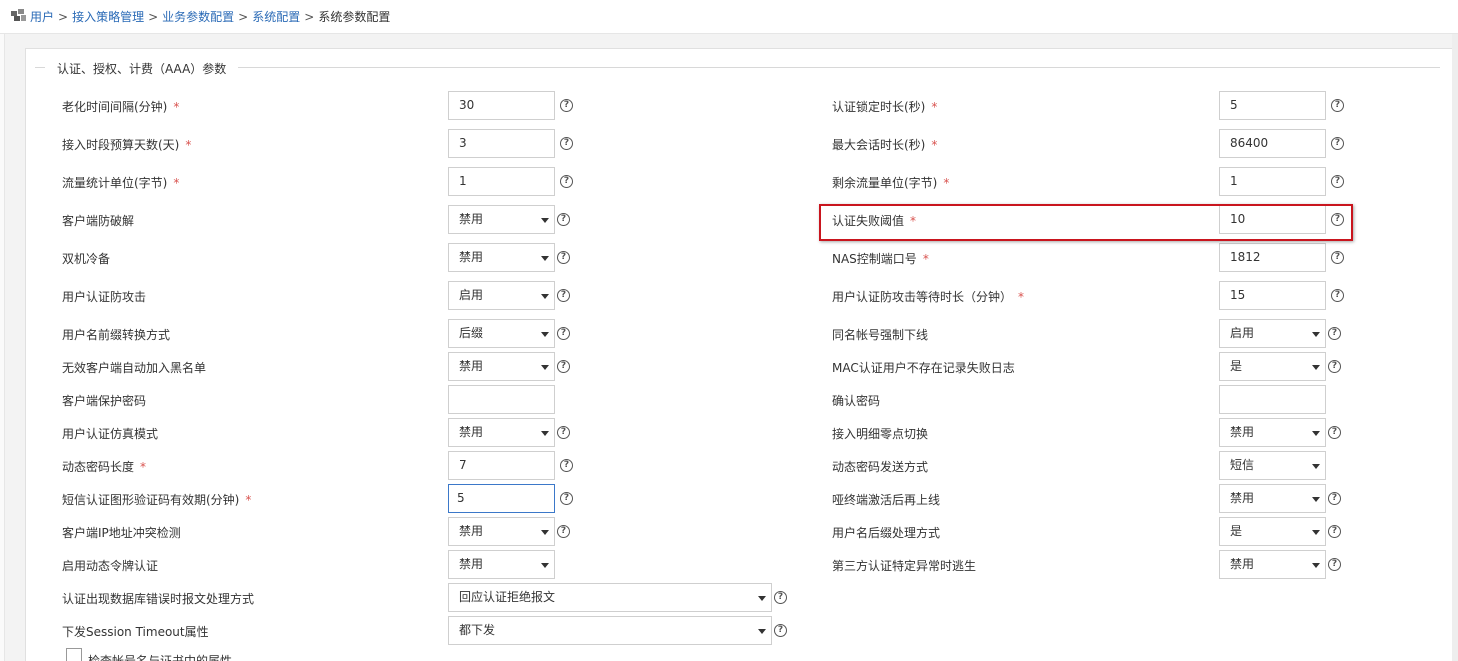 Image resolution: width=1458 pixels, height=661 pixels. Describe the element at coordinates (1249, 143) in the screenshot. I see `right-input-value-1: 86400` at that location.